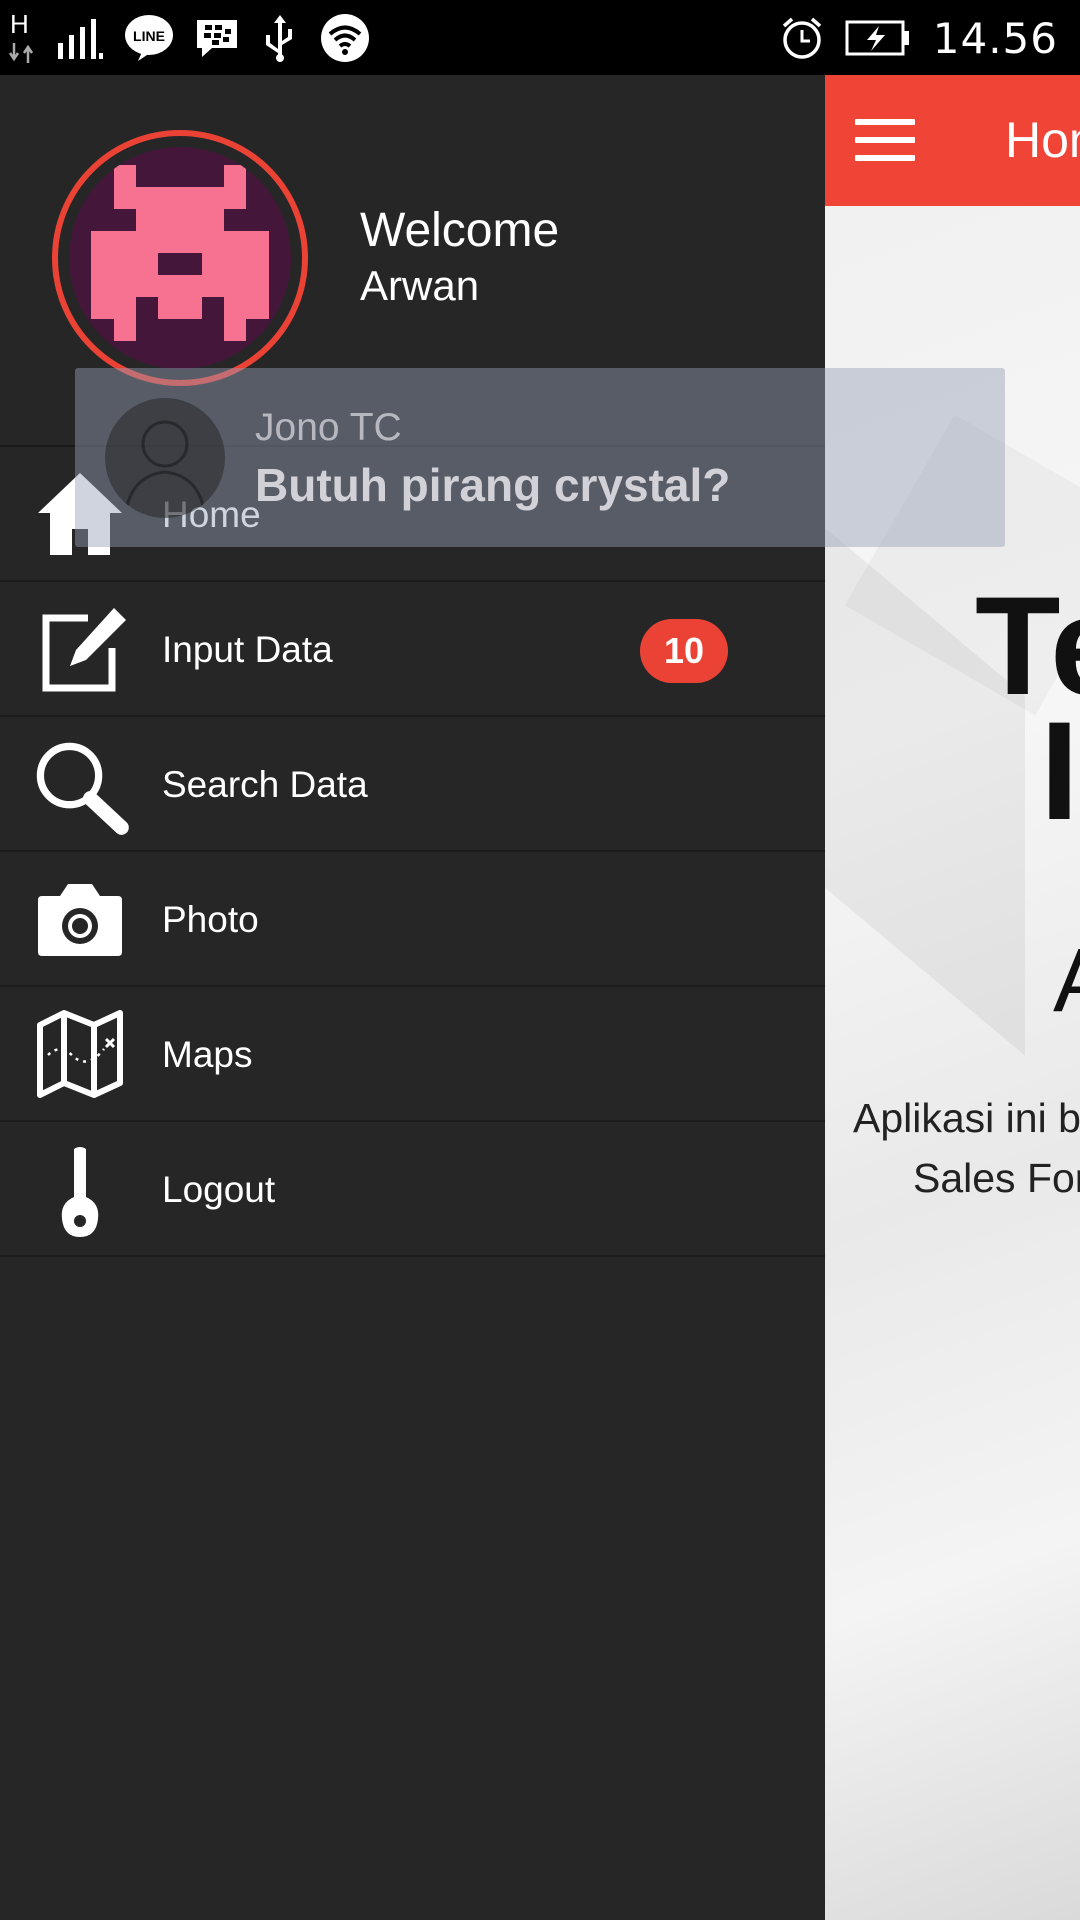  Describe the element at coordinates (1042, 140) in the screenshot. I see `appbar-title: Hom` at that location.